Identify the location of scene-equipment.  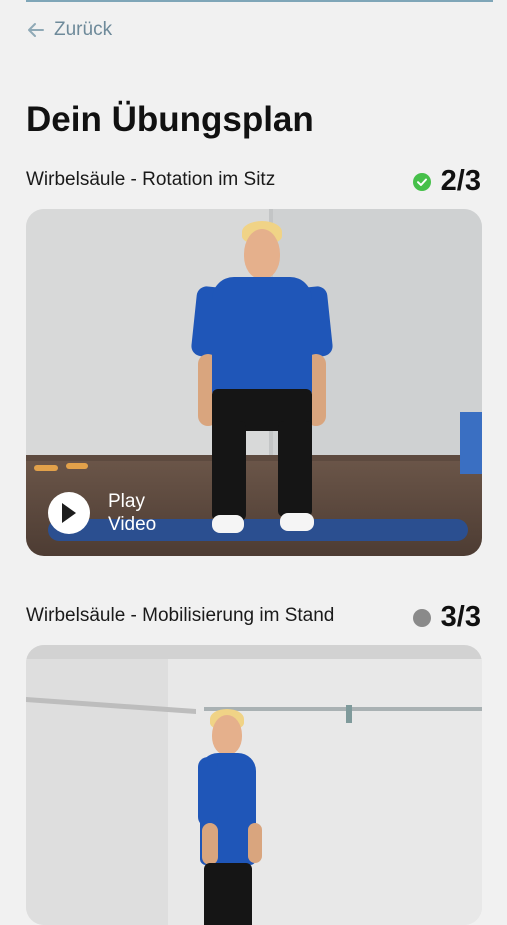
(471, 443).